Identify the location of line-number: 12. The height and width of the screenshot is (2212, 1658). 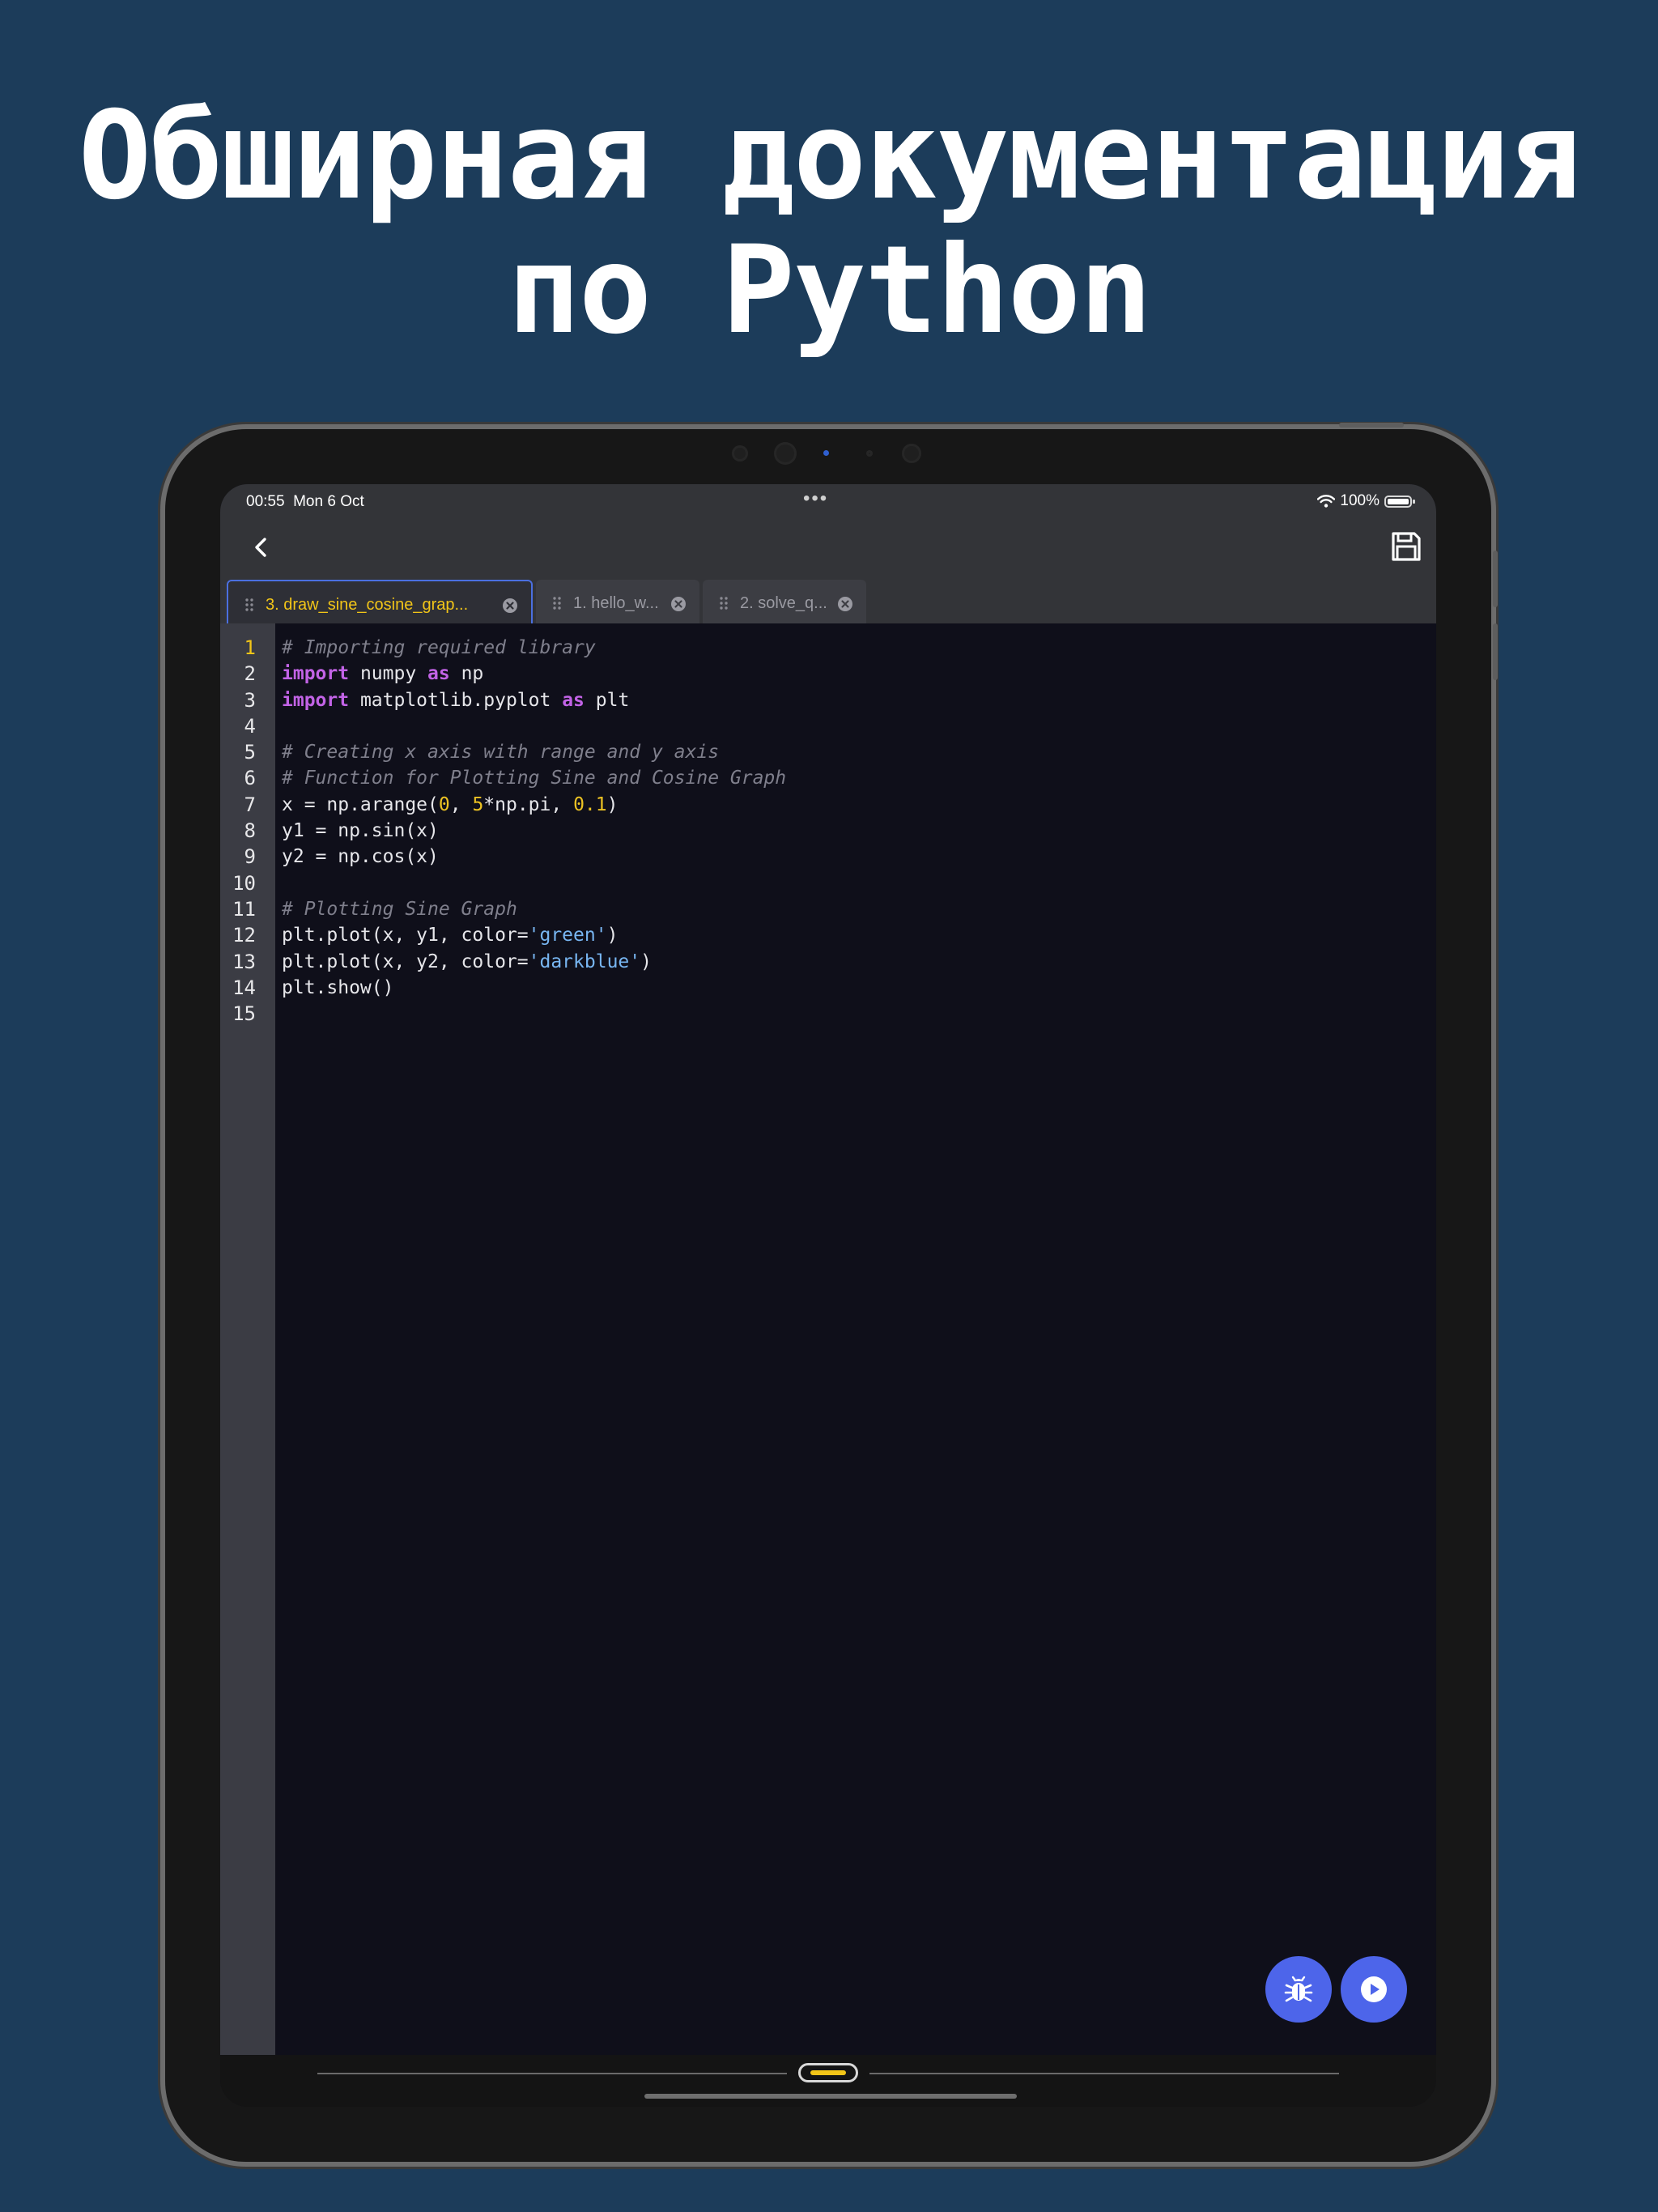
(244, 936).